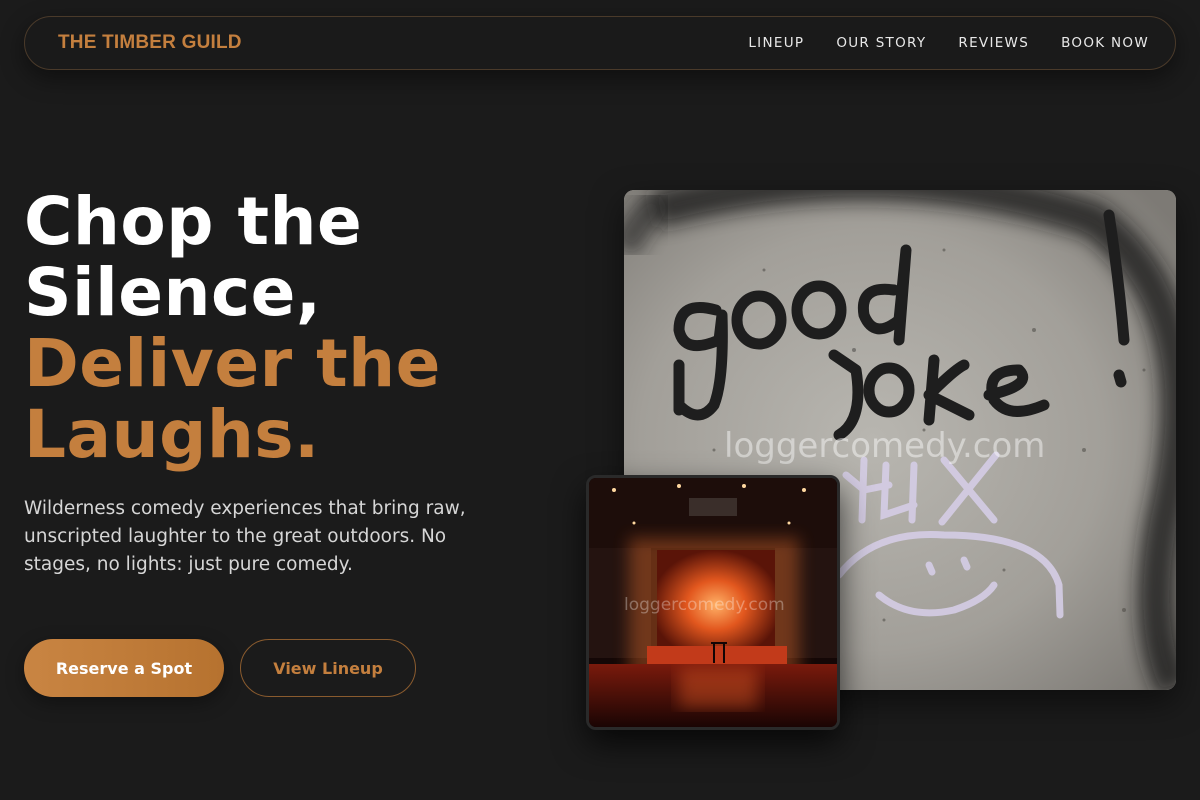 Image resolution: width=1200 pixels, height=800 pixels. What do you see at coordinates (993, 43) in the screenshot?
I see `nav-link-reviews: REVIEWS` at bounding box center [993, 43].